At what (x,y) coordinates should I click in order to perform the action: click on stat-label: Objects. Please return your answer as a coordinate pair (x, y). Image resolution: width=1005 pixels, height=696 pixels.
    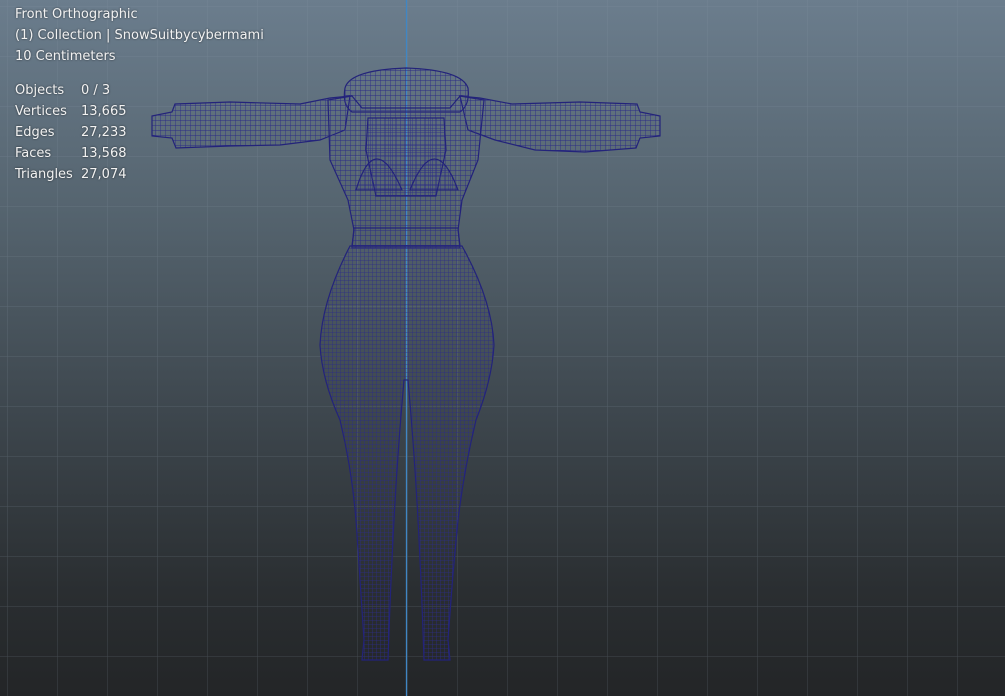
    Looking at the image, I should click on (40, 90).